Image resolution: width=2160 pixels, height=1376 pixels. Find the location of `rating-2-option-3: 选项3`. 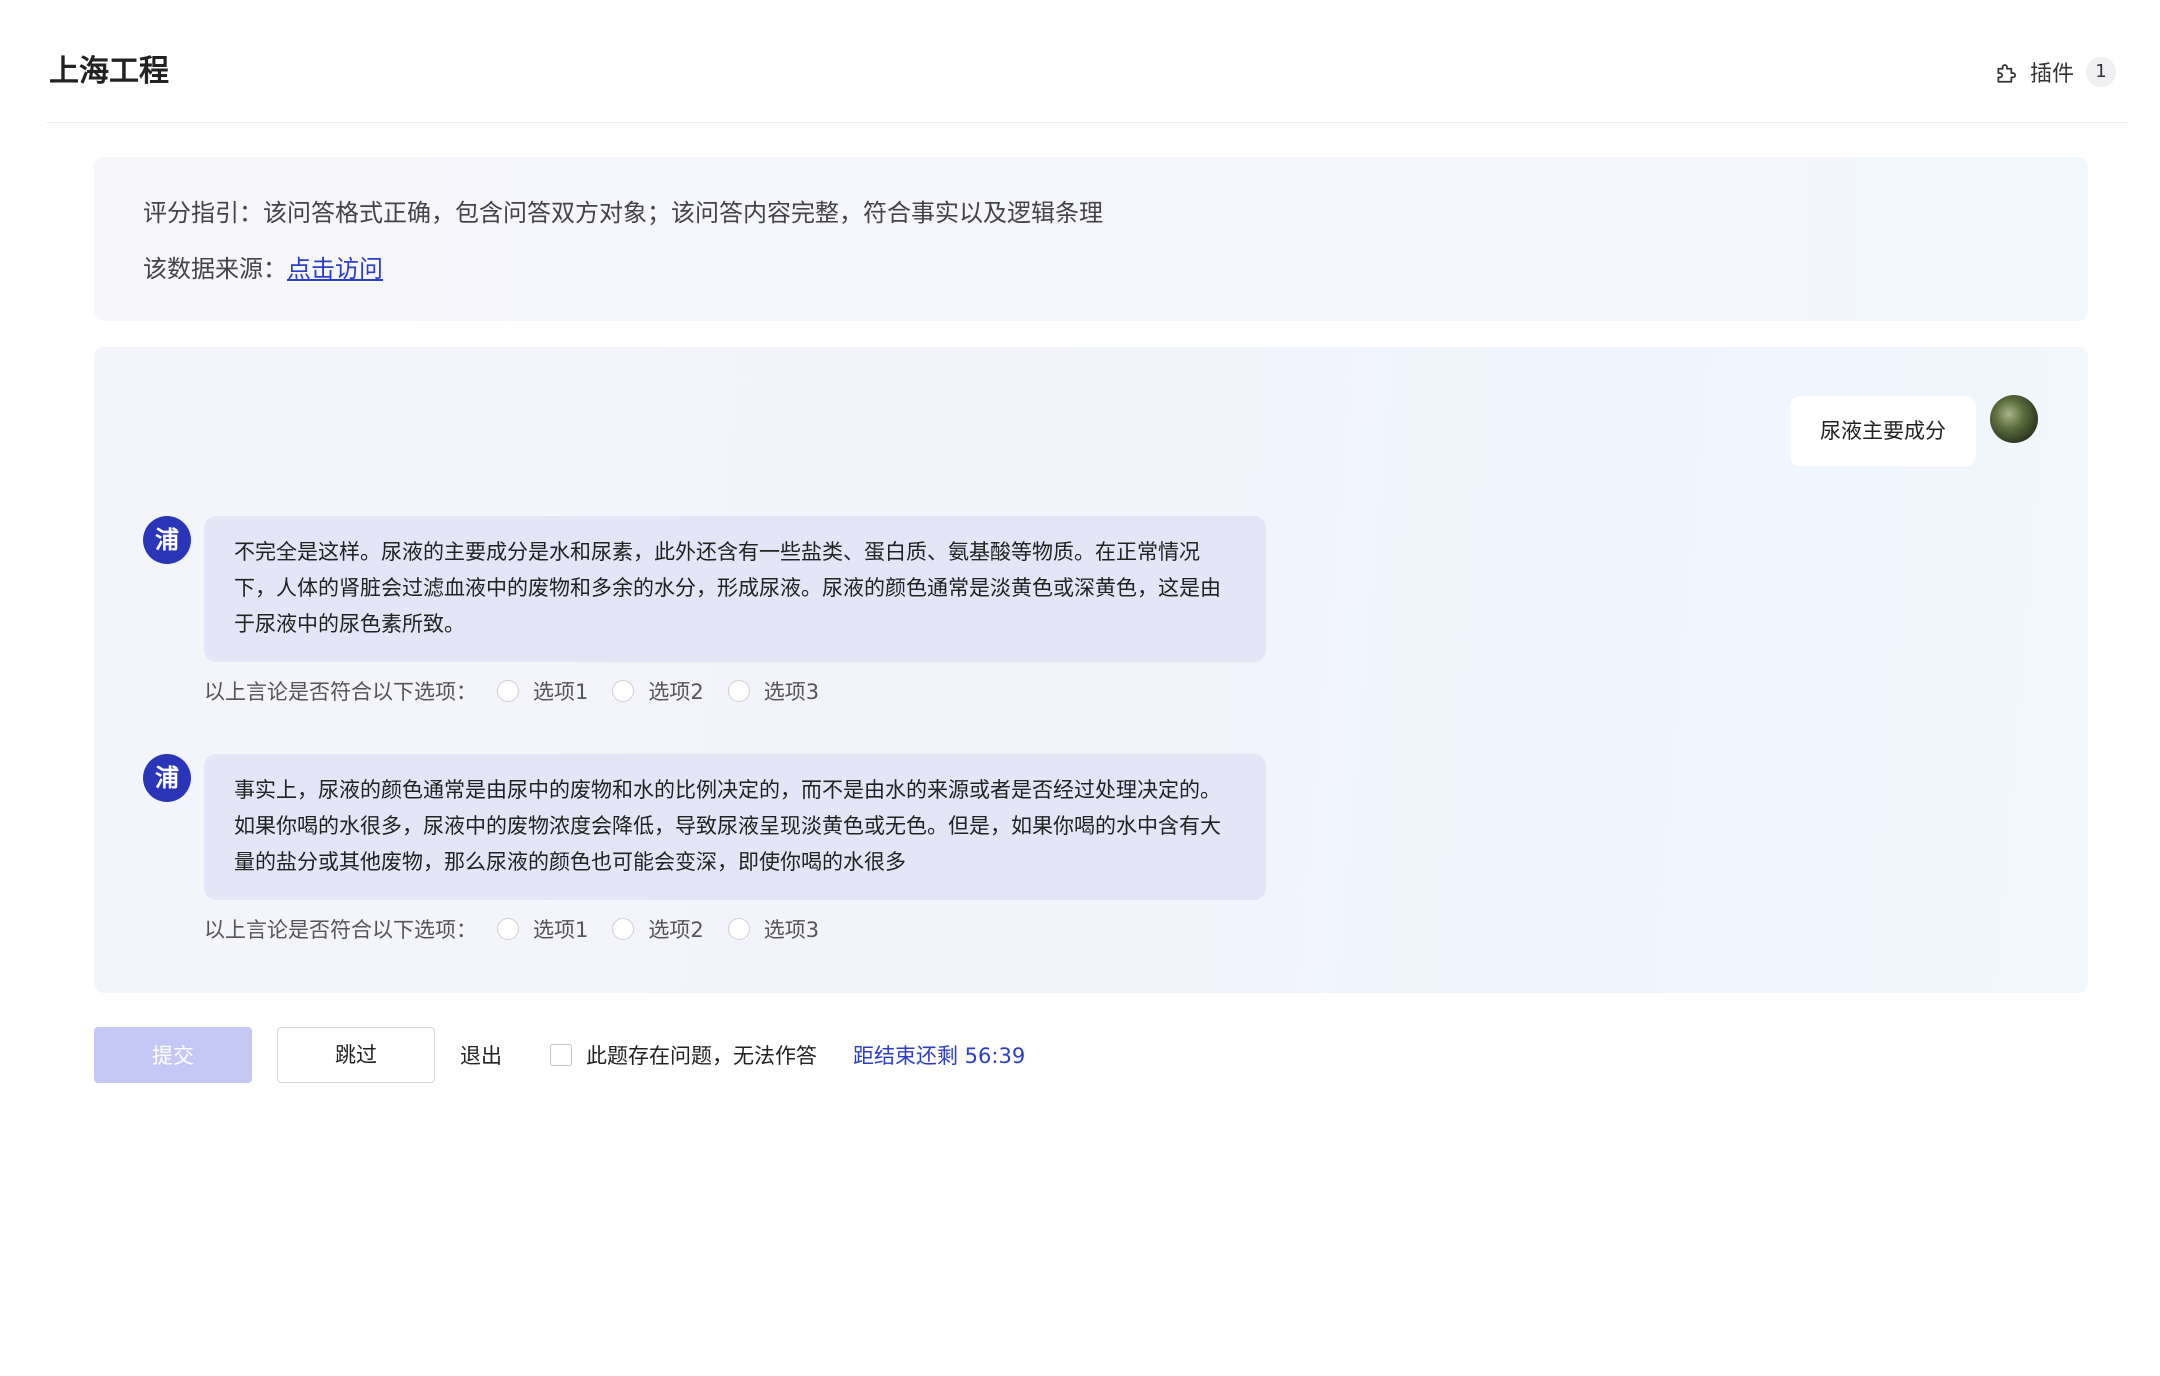

rating-2-option-3: 选项3 is located at coordinates (773, 929).